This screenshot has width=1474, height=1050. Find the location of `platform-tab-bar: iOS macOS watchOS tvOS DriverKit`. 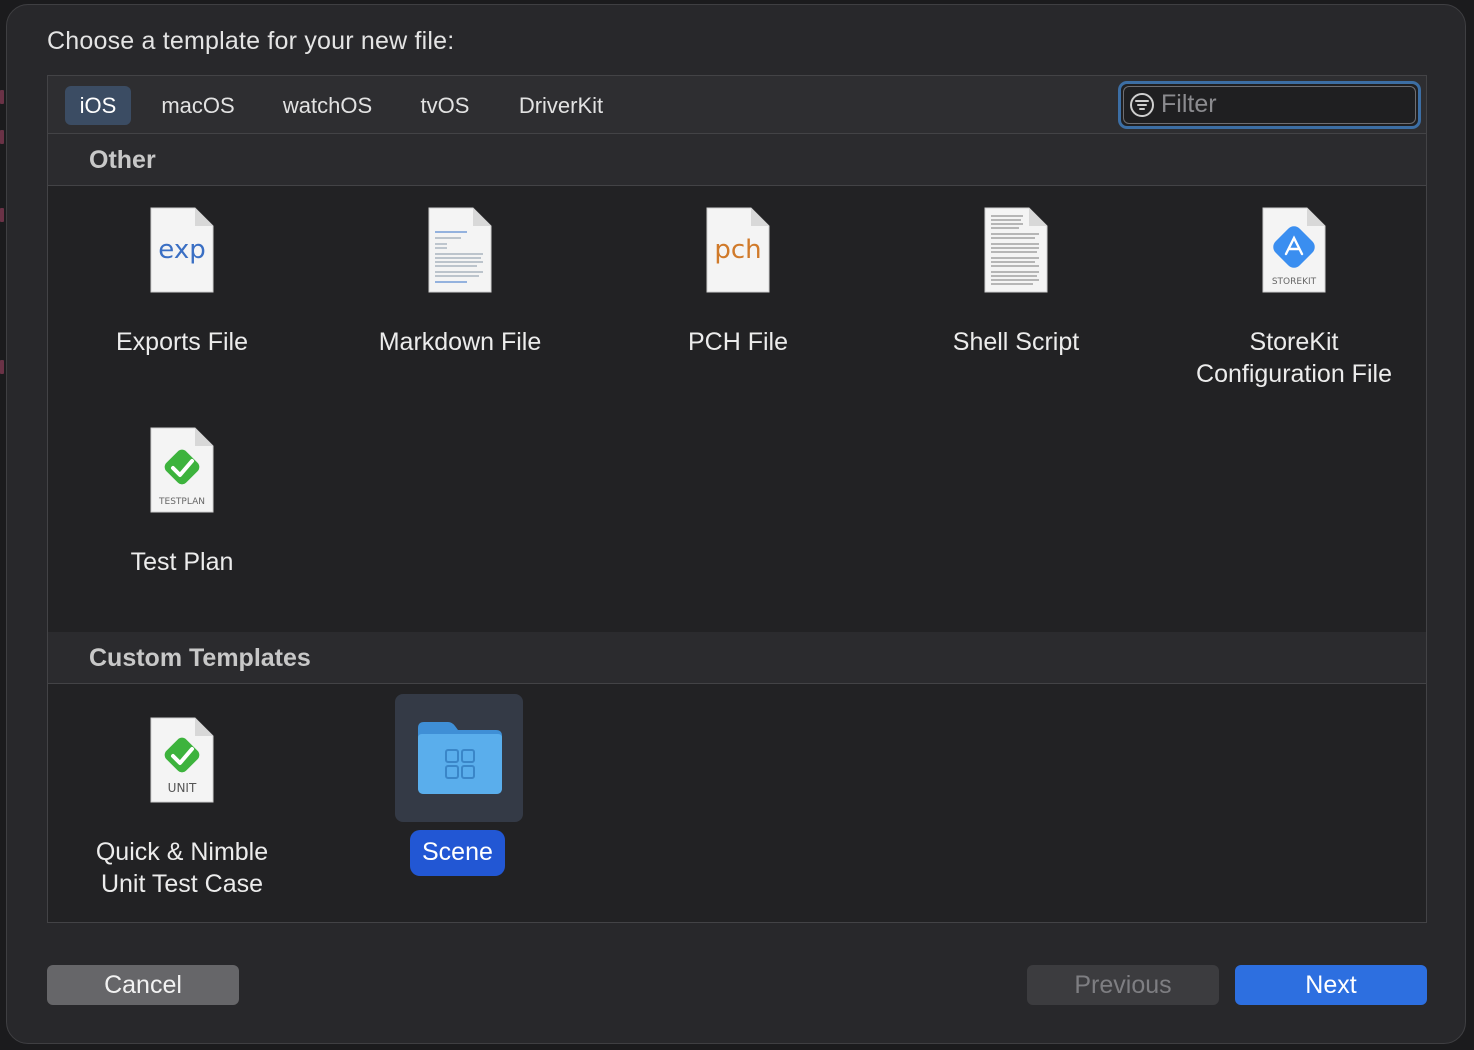

platform-tab-bar: iOS macOS watchOS tvOS DriverKit is located at coordinates (737, 105).